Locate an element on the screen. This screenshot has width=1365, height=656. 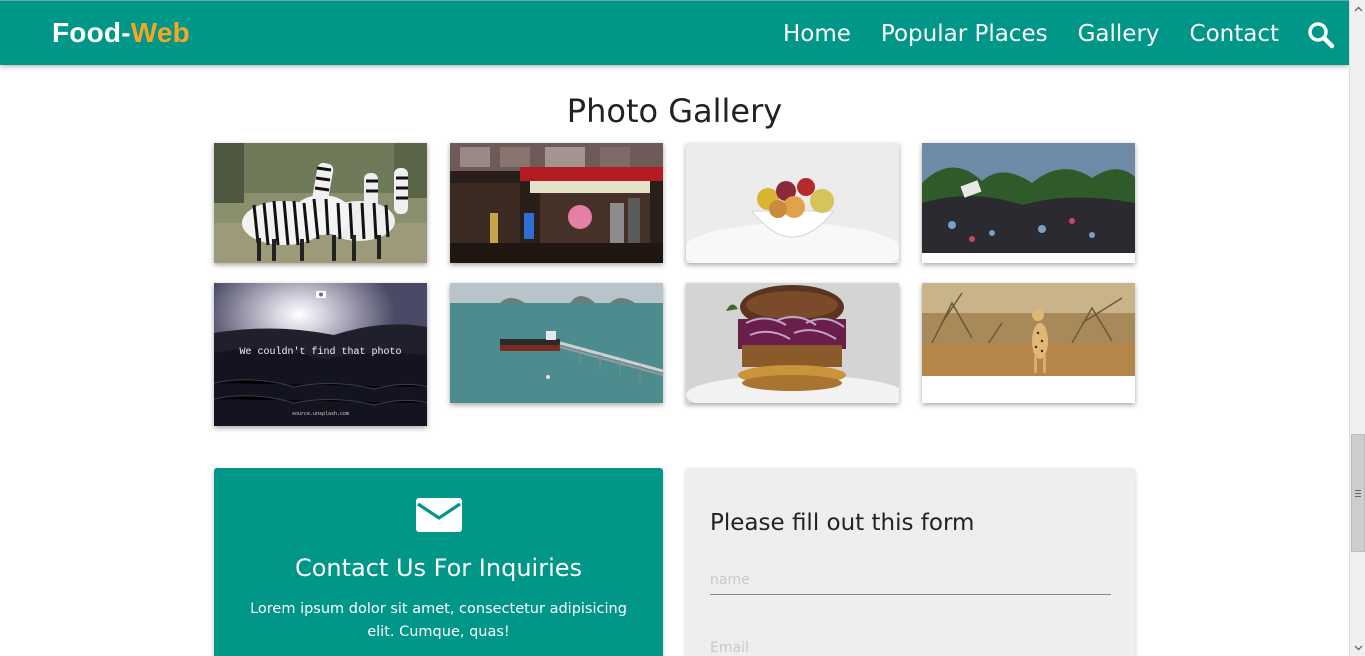
photo-market is located at coordinates (556, 203).